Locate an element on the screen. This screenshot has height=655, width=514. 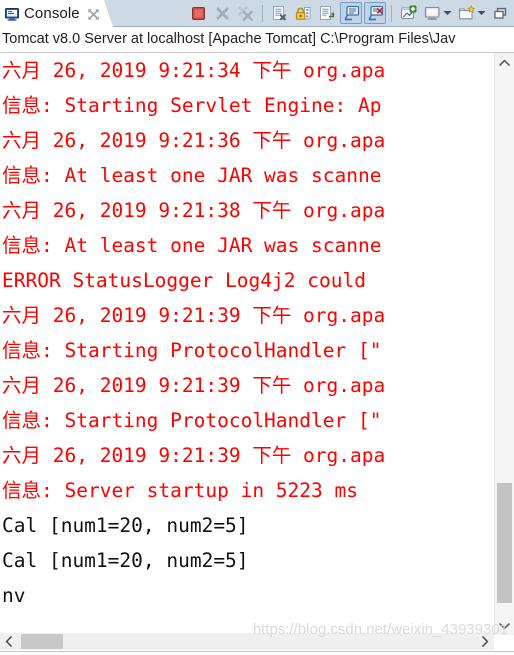
horizontal-scrollbar is located at coordinates (247, 641).